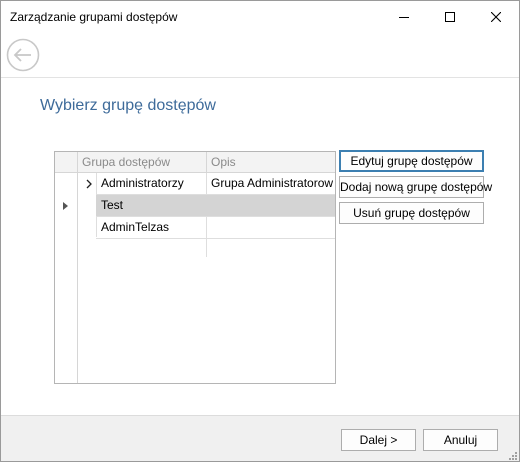 The height and width of the screenshot is (462, 520). What do you see at coordinates (271, 162) in the screenshot?
I see `column-header-description: Opis` at bounding box center [271, 162].